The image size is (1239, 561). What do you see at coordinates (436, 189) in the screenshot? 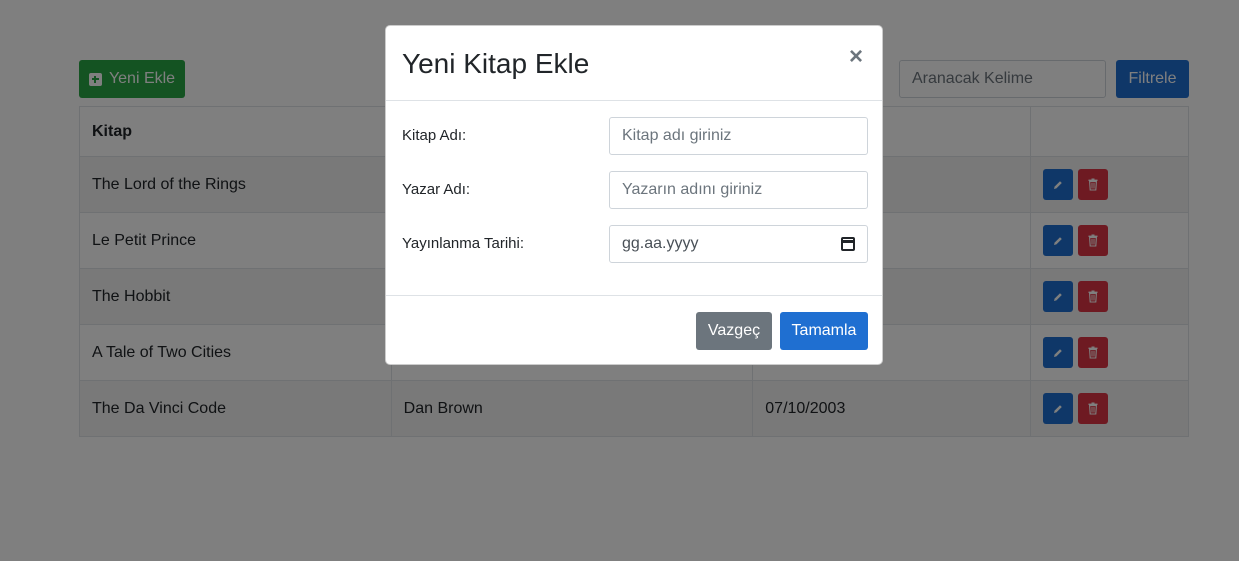
I see `author-name-label: Yazar Adı:` at bounding box center [436, 189].